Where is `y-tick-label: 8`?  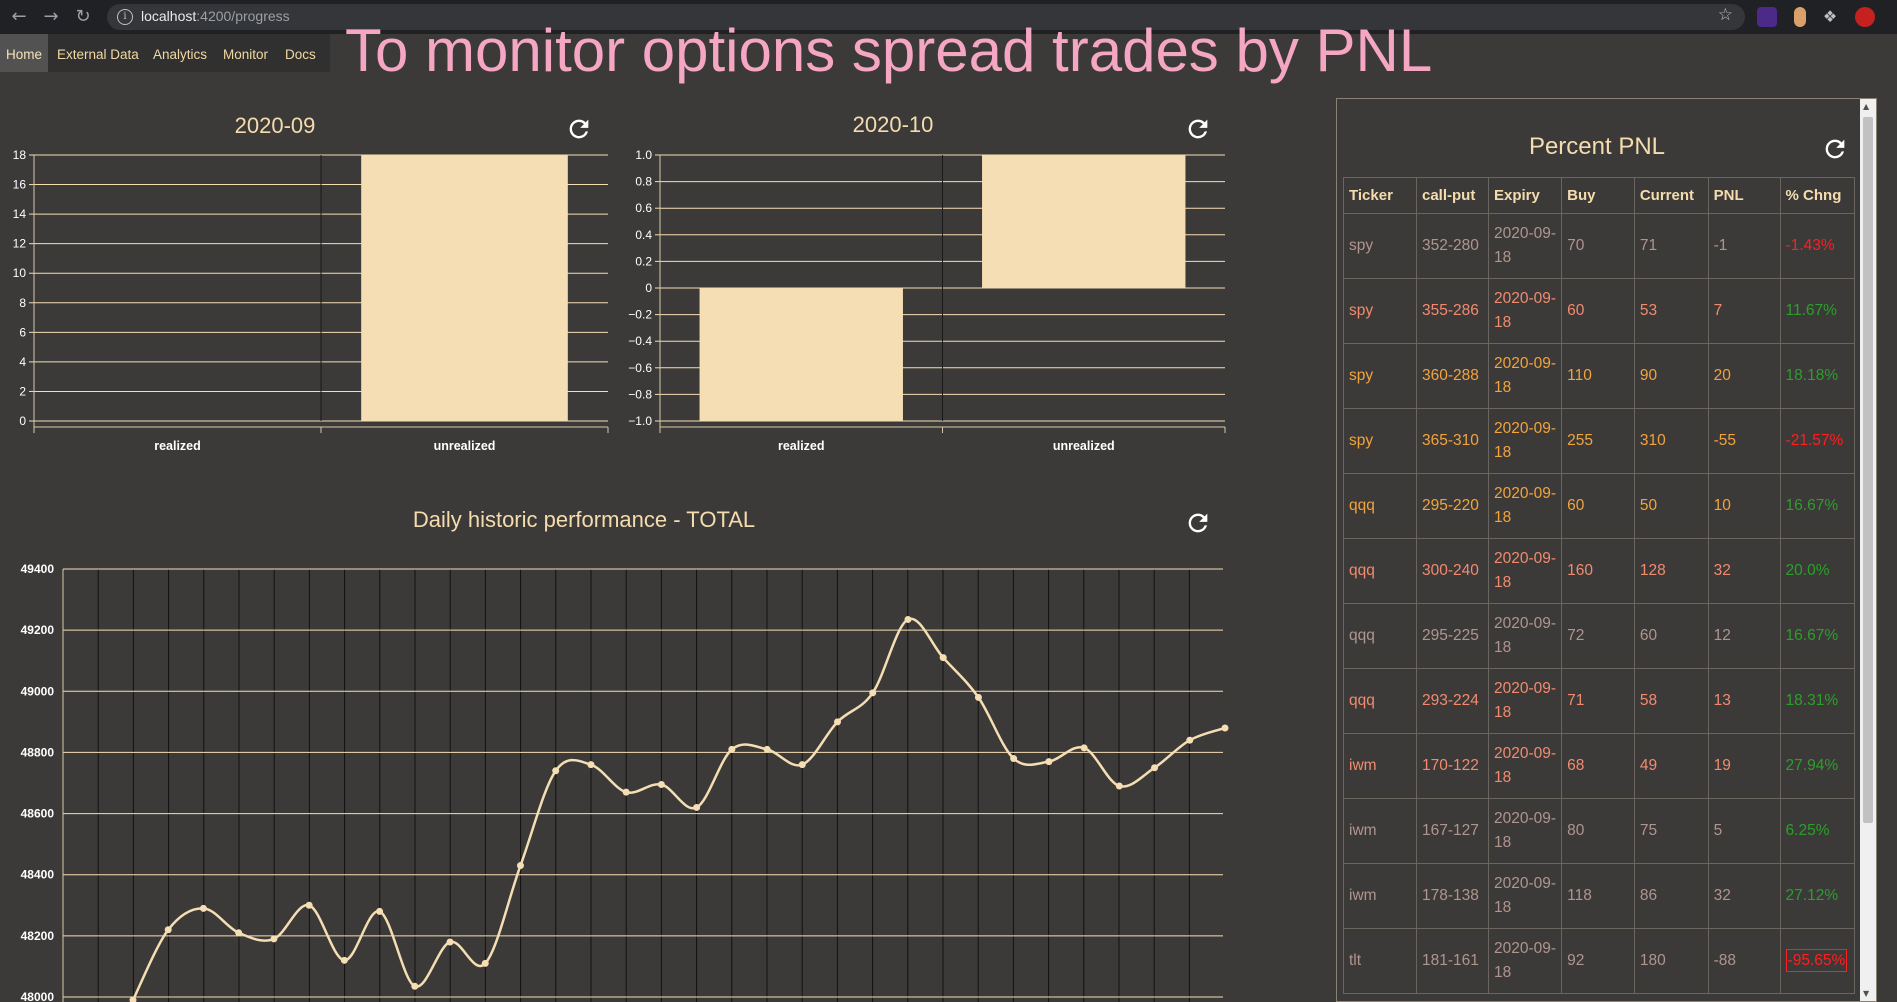 y-tick-label: 8 is located at coordinates (22, 303).